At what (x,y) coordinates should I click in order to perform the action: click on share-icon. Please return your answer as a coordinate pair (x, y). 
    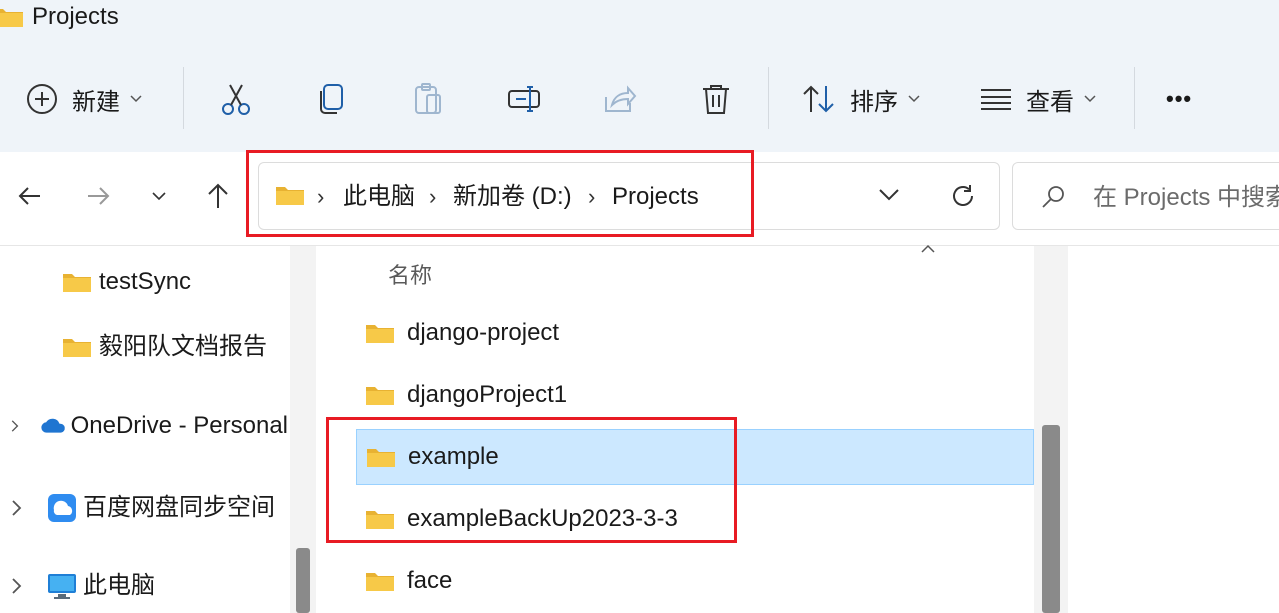
    Looking at the image, I should click on (621, 98).